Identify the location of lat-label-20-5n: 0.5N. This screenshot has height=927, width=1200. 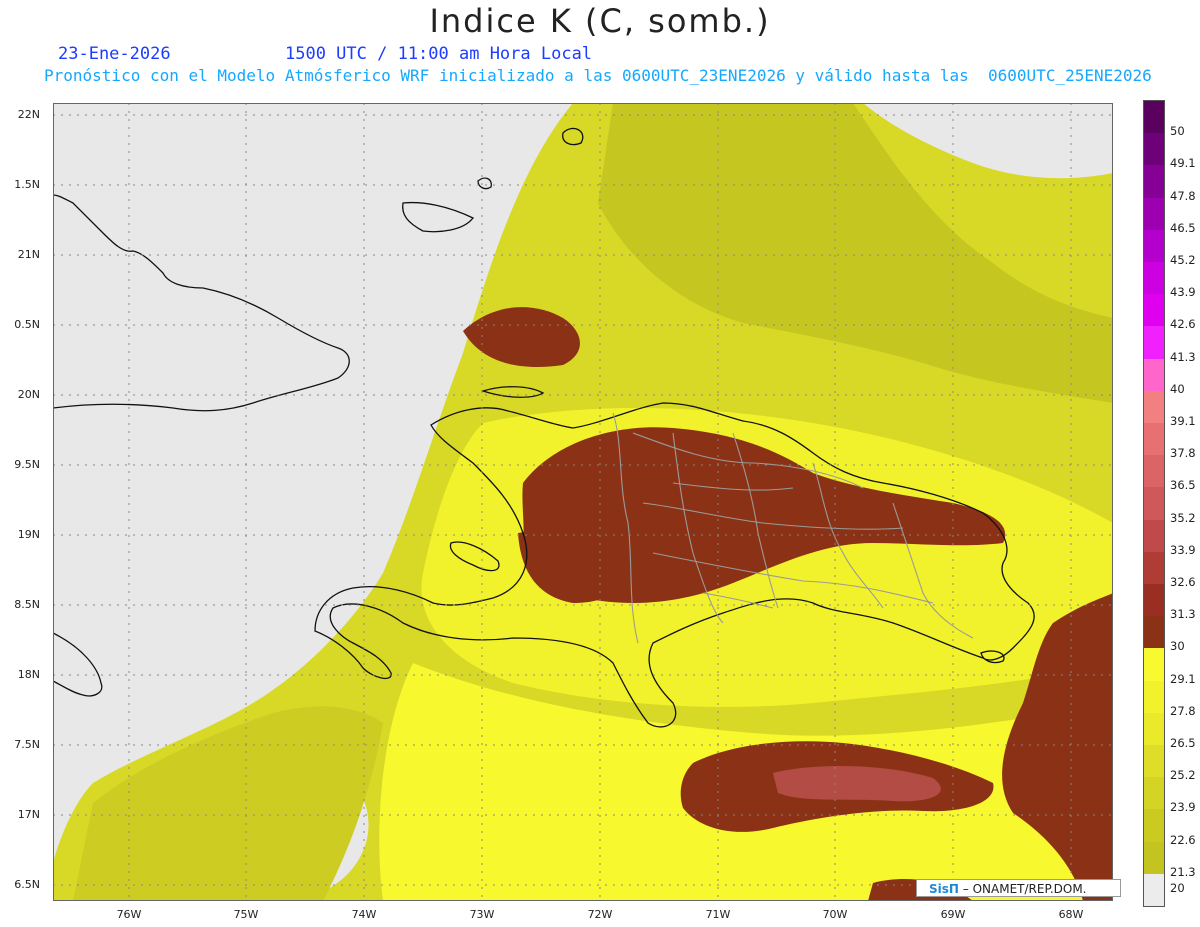
(27, 324).